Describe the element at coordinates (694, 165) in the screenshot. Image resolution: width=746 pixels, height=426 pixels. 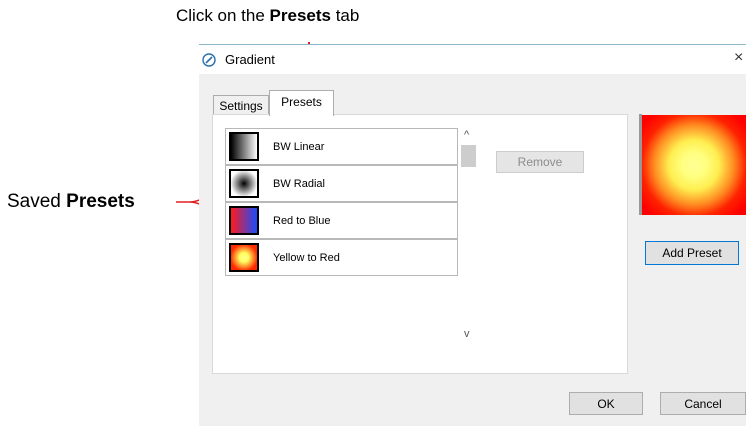
I see `gradient-preview` at that location.